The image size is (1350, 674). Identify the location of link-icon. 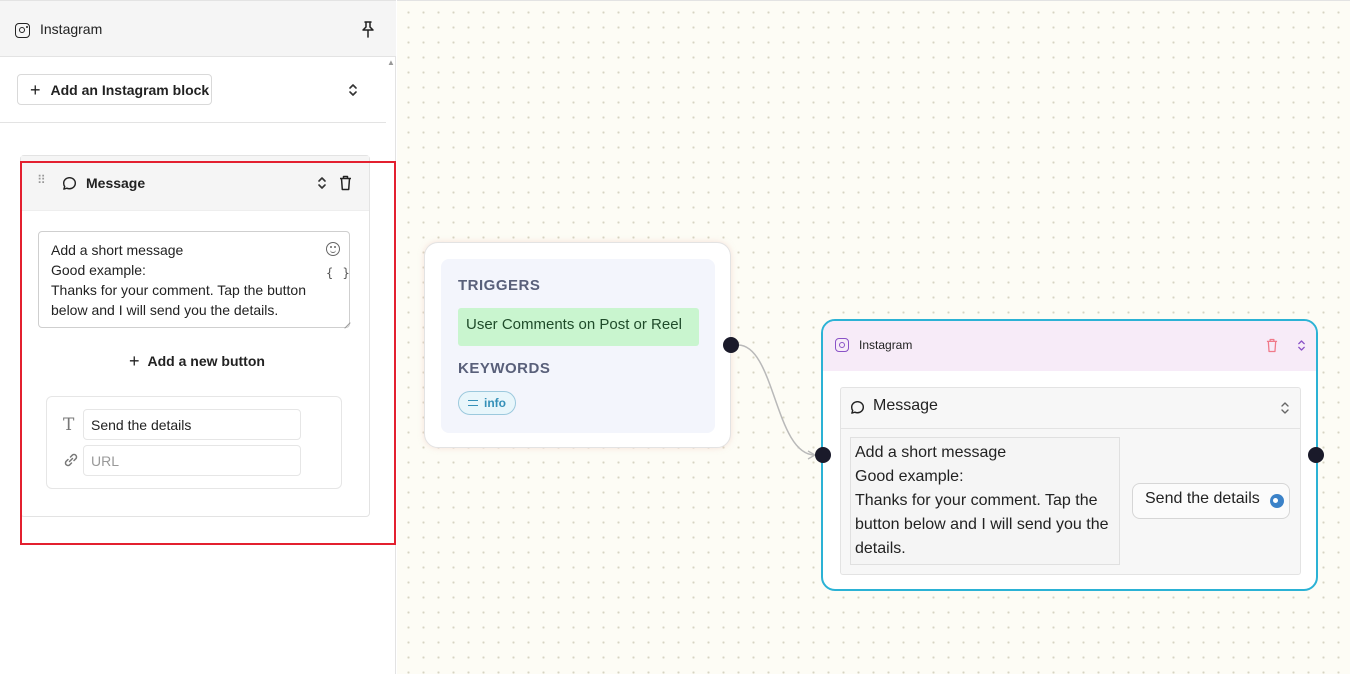
(71, 460).